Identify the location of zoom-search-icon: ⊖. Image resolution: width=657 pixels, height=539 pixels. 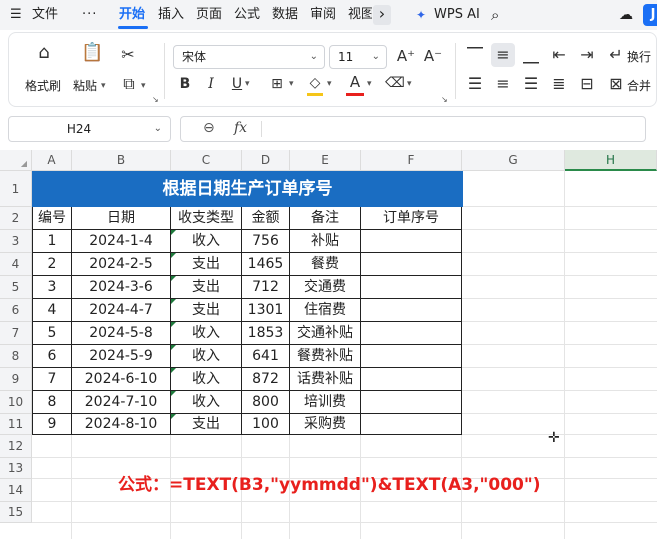
(209, 128).